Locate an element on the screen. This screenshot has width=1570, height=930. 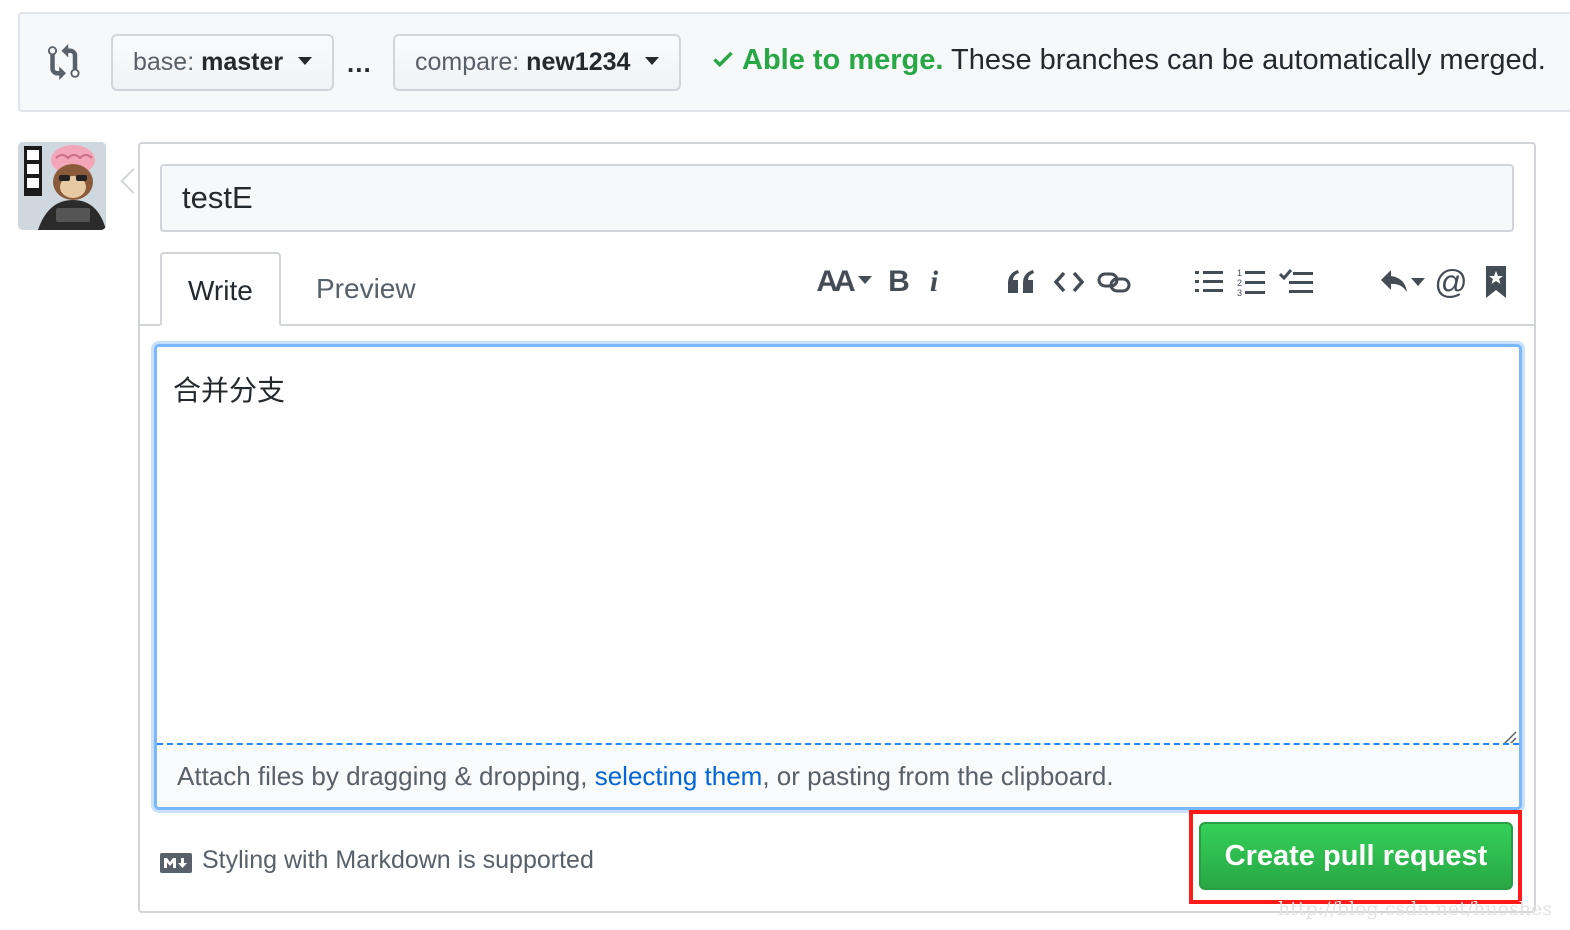
attach-suffix: , or pasting from the clipboard. is located at coordinates (937, 776).